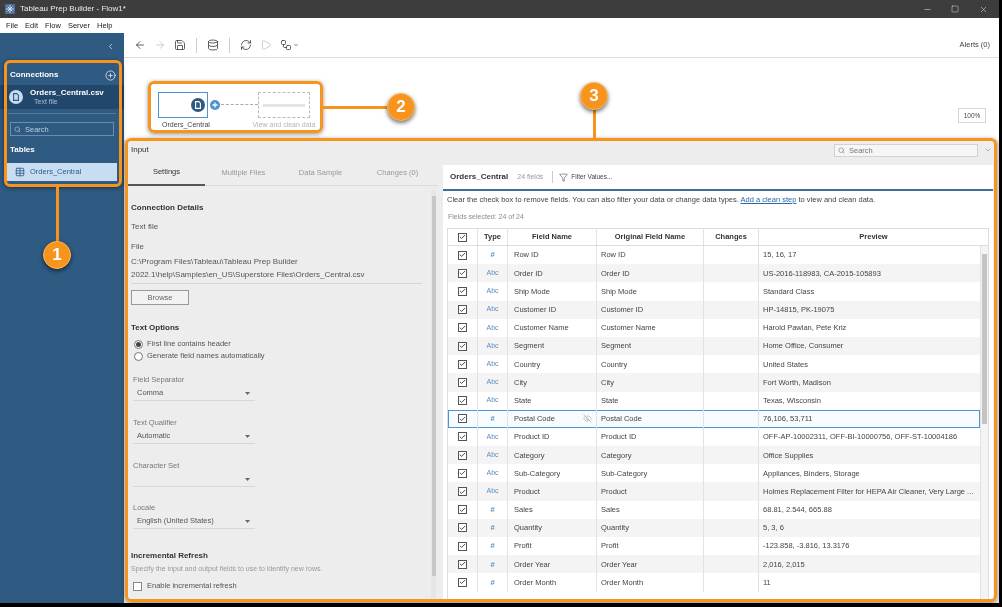 This screenshot has width=1002, height=607. Describe the element at coordinates (160, 45) in the screenshot. I see `arrow-right-icon` at that location.